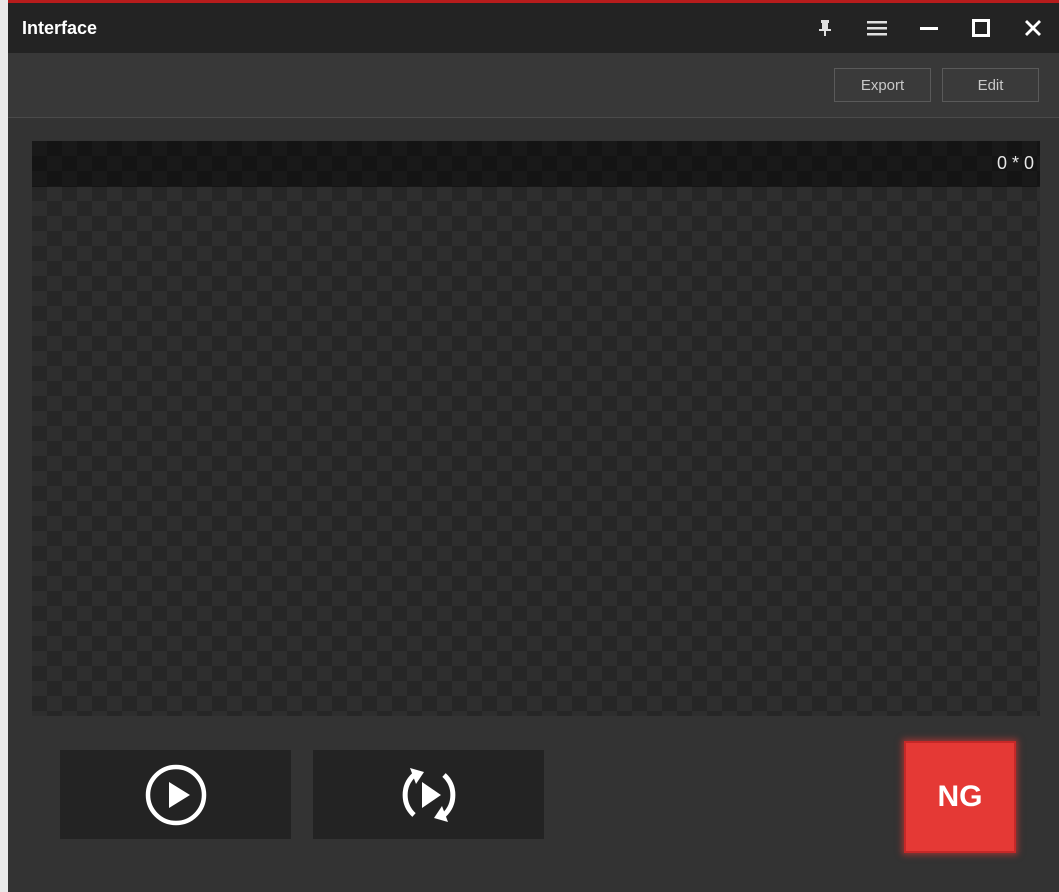  What do you see at coordinates (533, 28) in the screenshot?
I see `title-bar: Interface` at bounding box center [533, 28].